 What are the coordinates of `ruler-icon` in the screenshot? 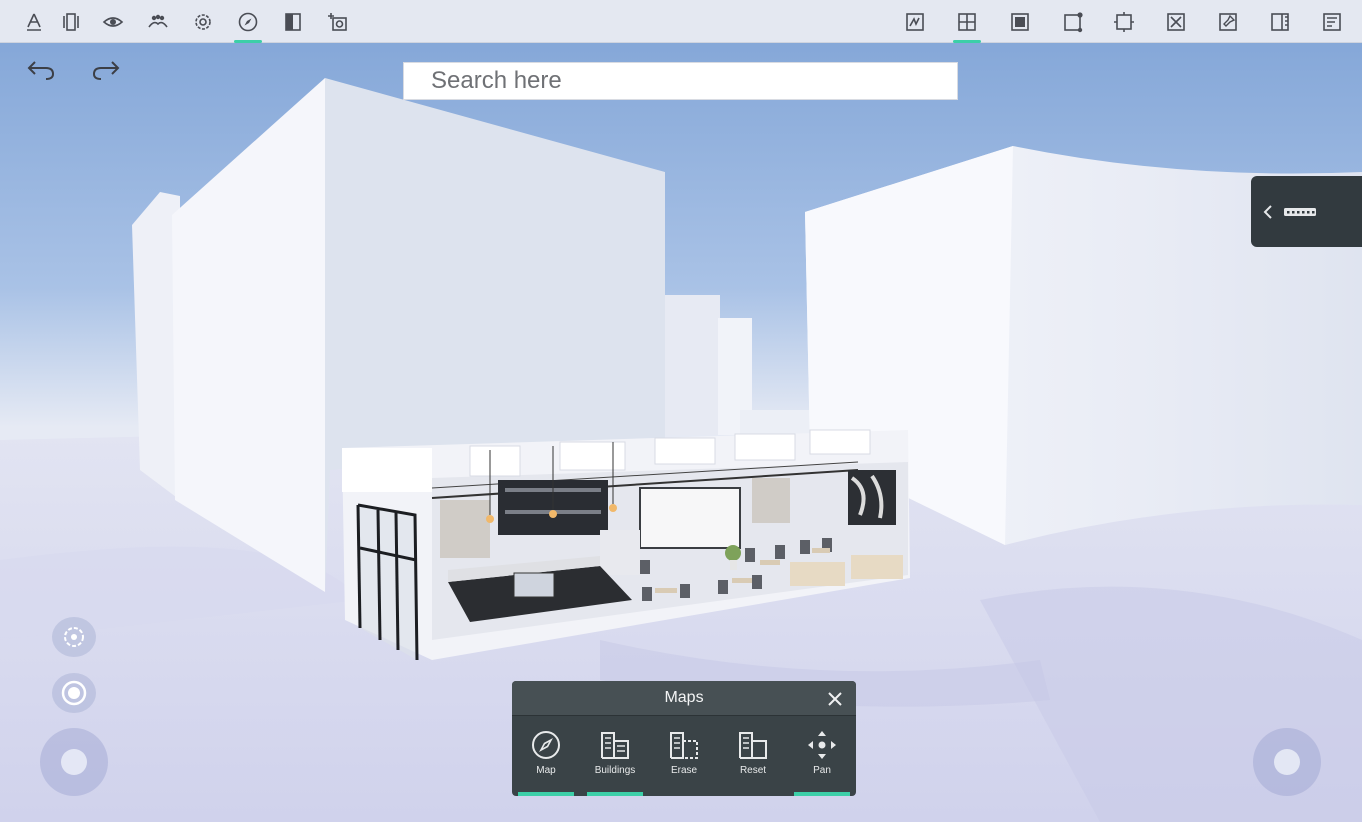 It's located at (1280, 21).